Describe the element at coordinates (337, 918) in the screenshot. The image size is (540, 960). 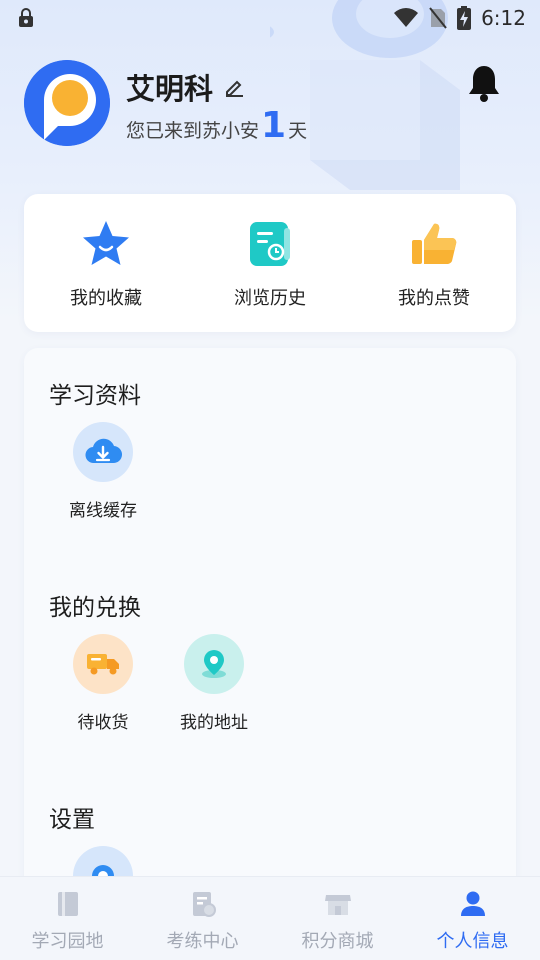
I see `tab-points-mall: 积分商城` at that location.